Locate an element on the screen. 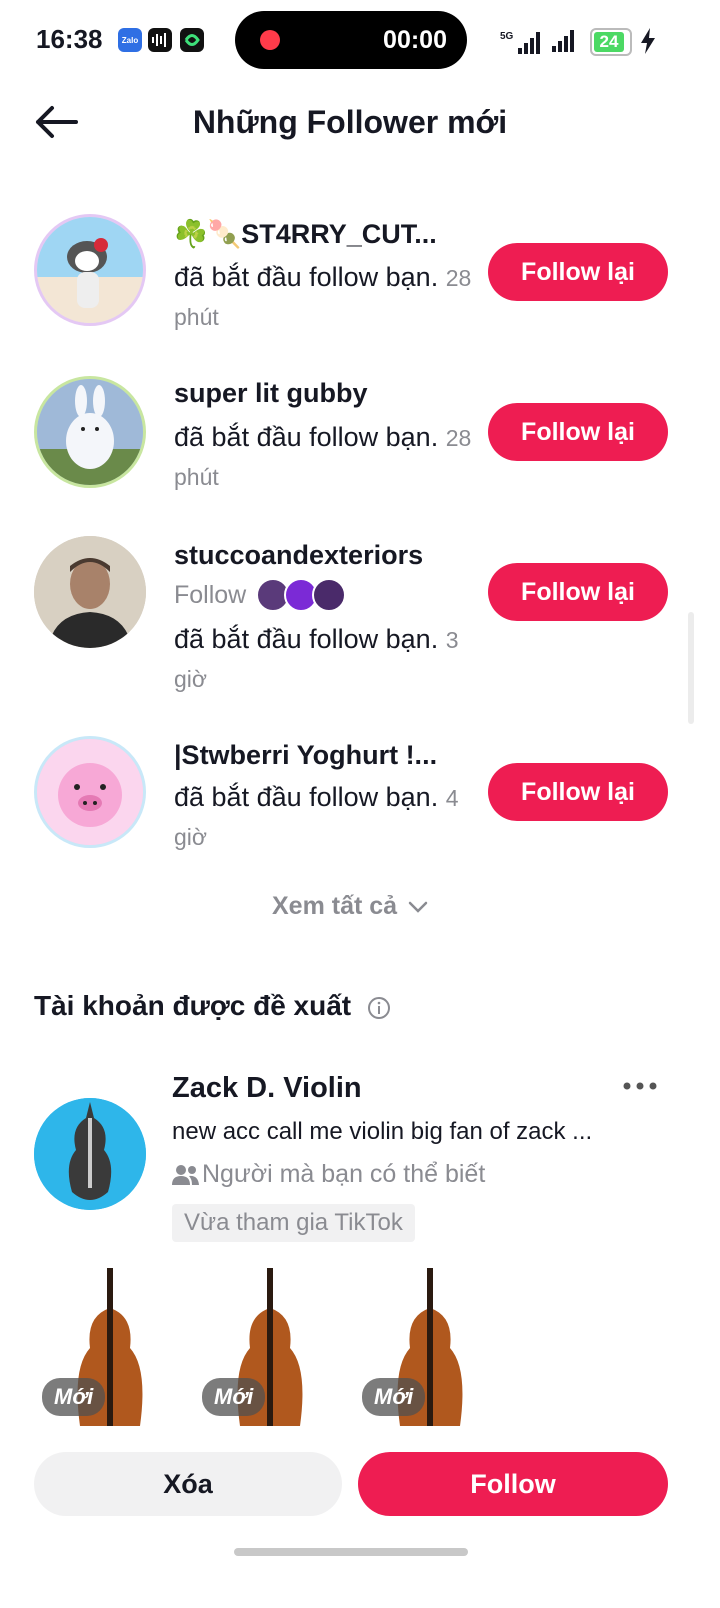 This screenshot has height=1608, width=720. info-icon is located at coordinates (379, 1008).